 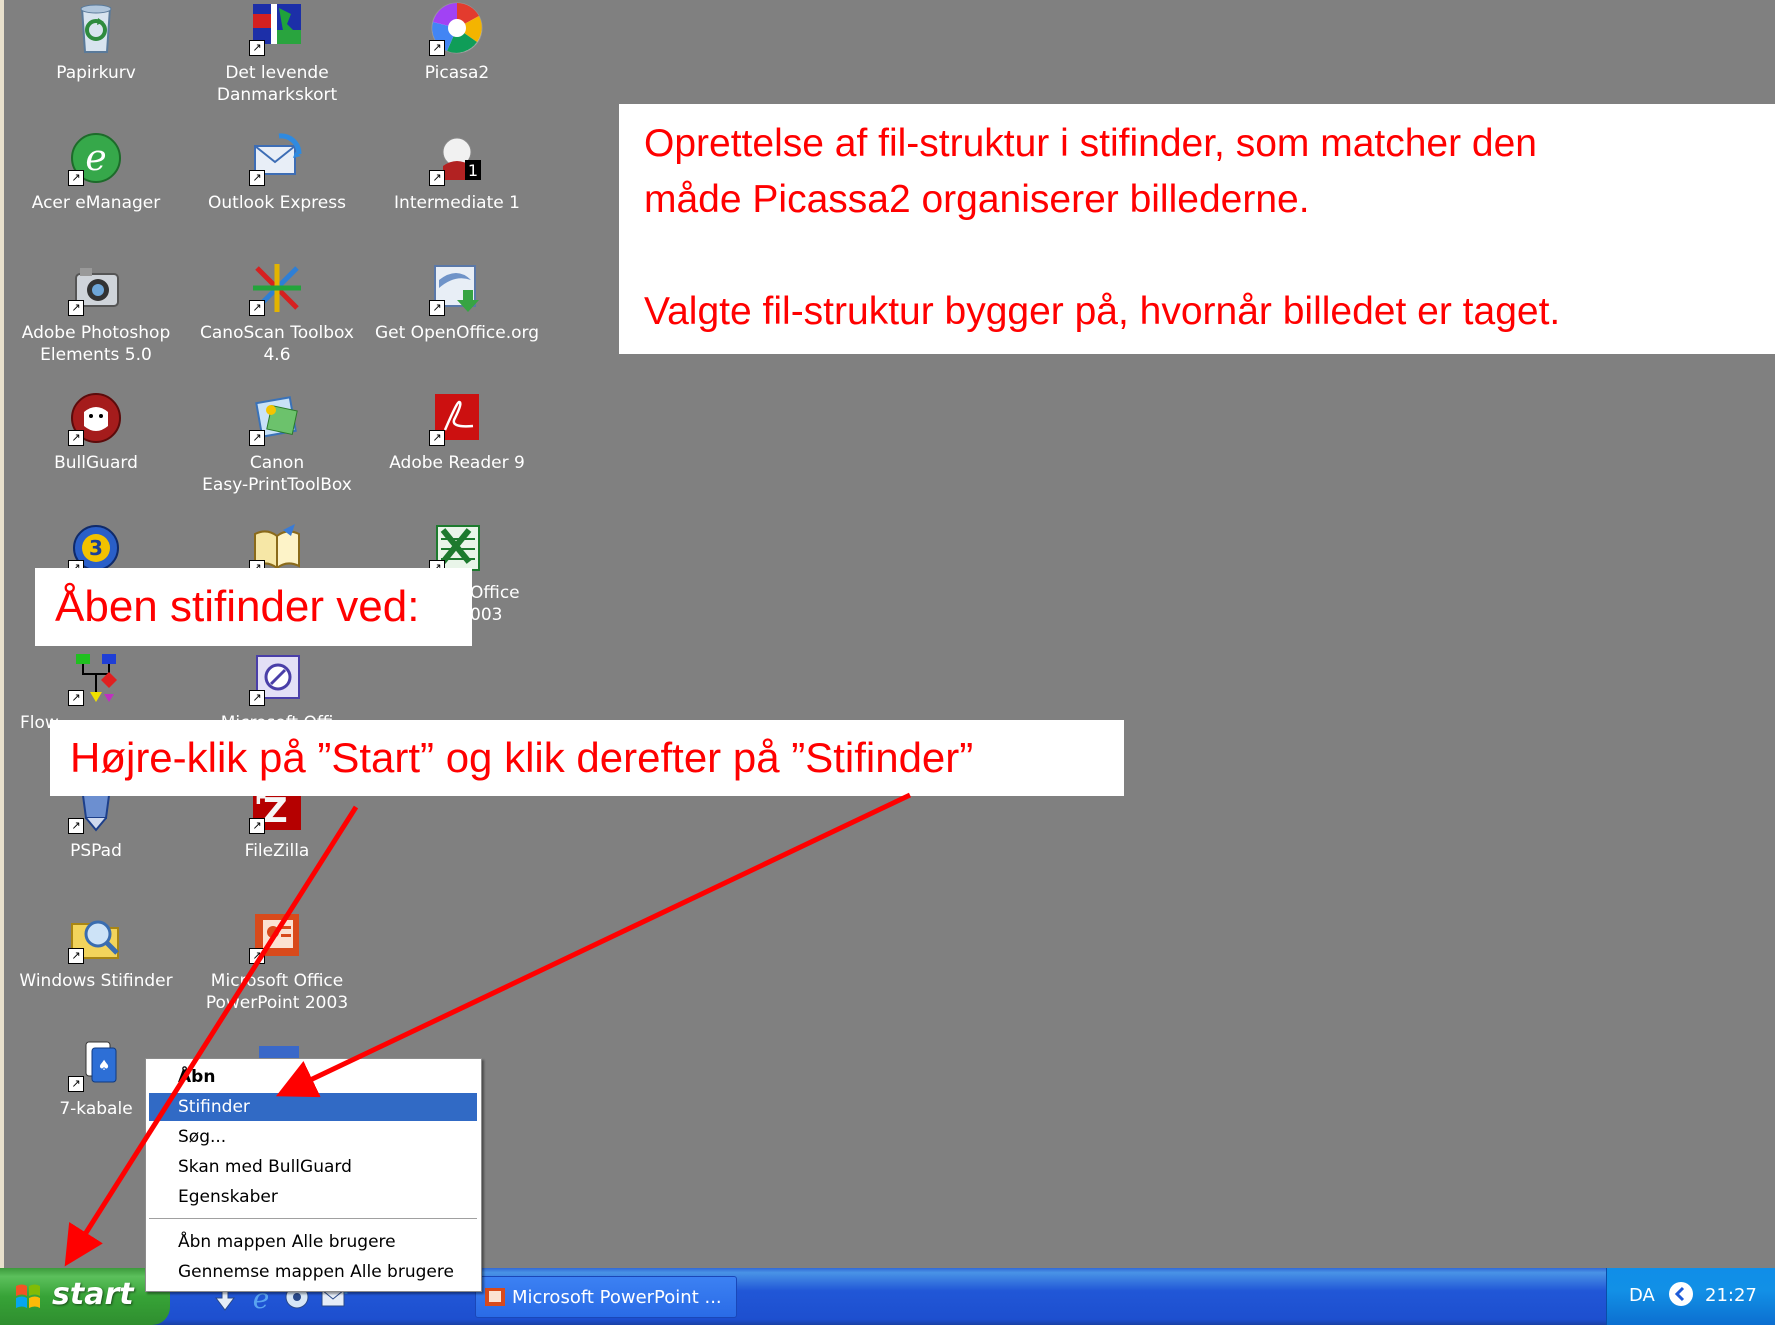 I want to click on desktop-icon-label: Intermediate 1, so click(x=457, y=203).